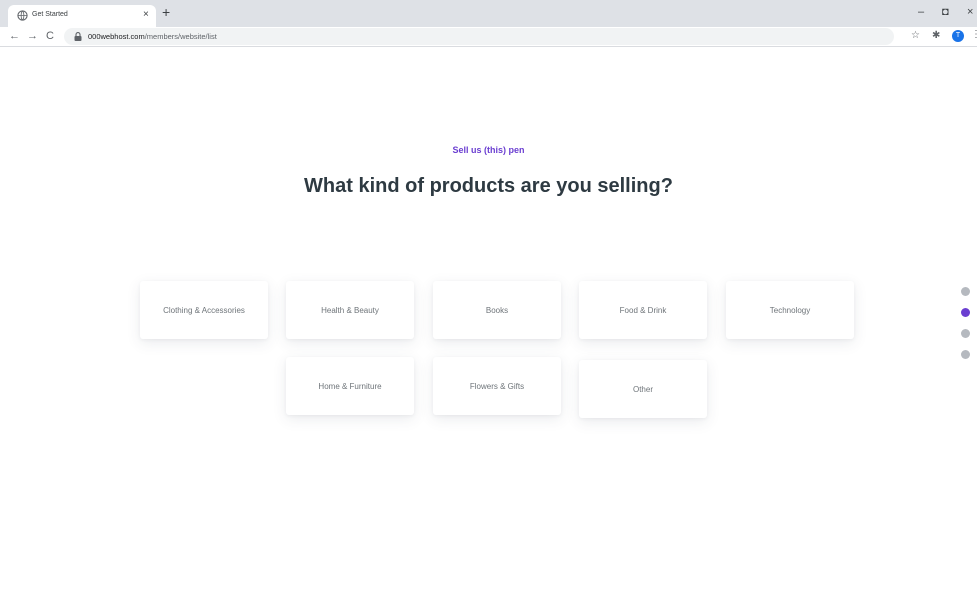 The width and height of the screenshot is (977, 592). What do you see at coordinates (32, 36) in the screenshot?
I see `forward-button: →` at bounding box center [32, 36].